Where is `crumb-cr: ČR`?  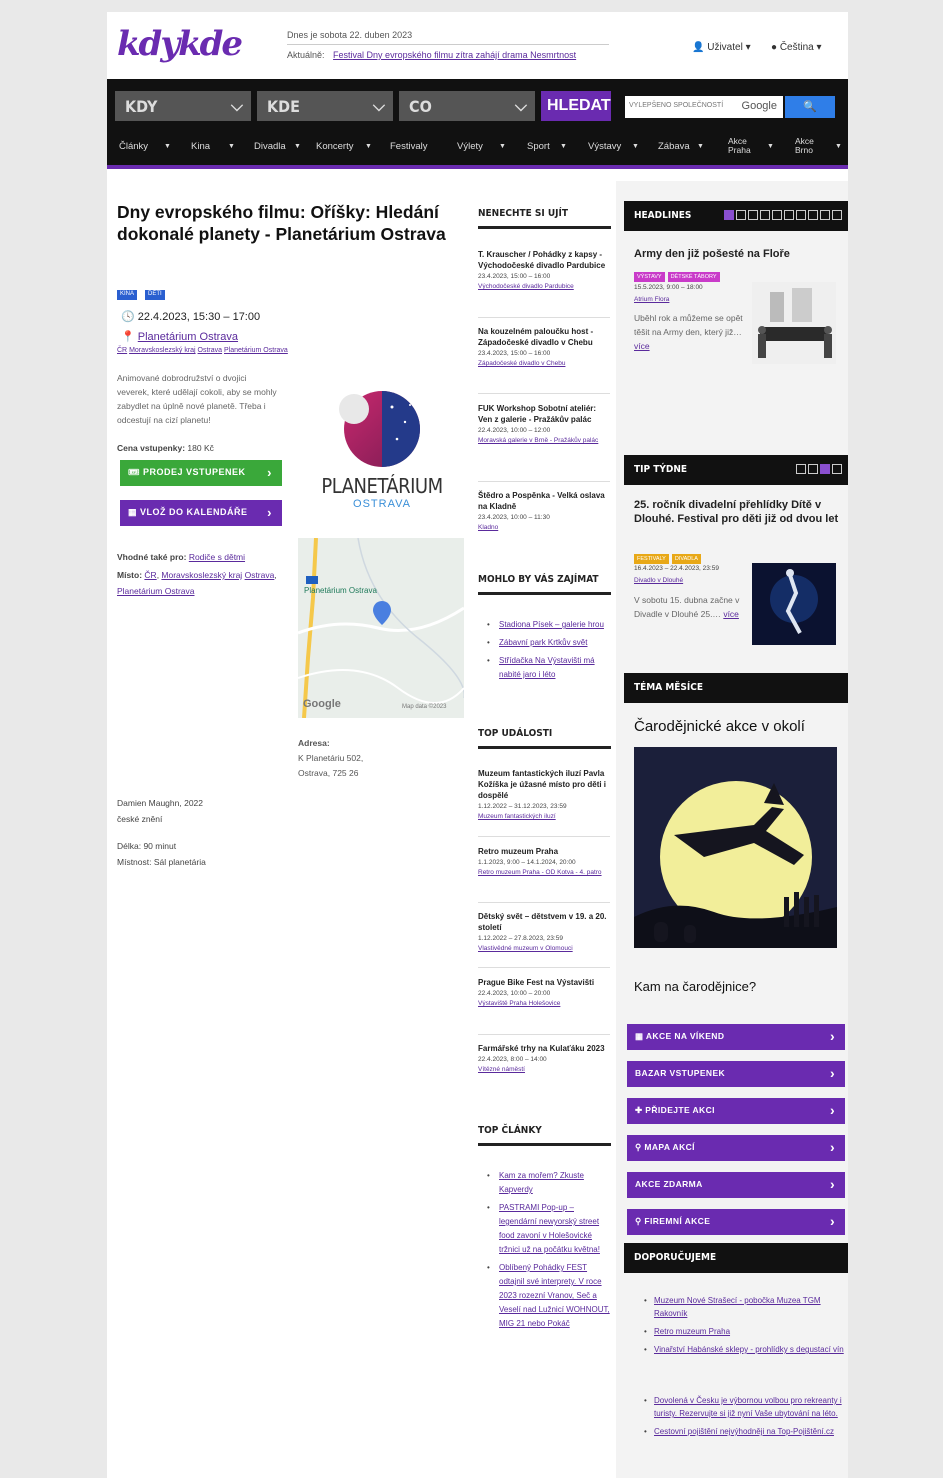
crumb-cr: ČR is located at coordinates (122, 350).